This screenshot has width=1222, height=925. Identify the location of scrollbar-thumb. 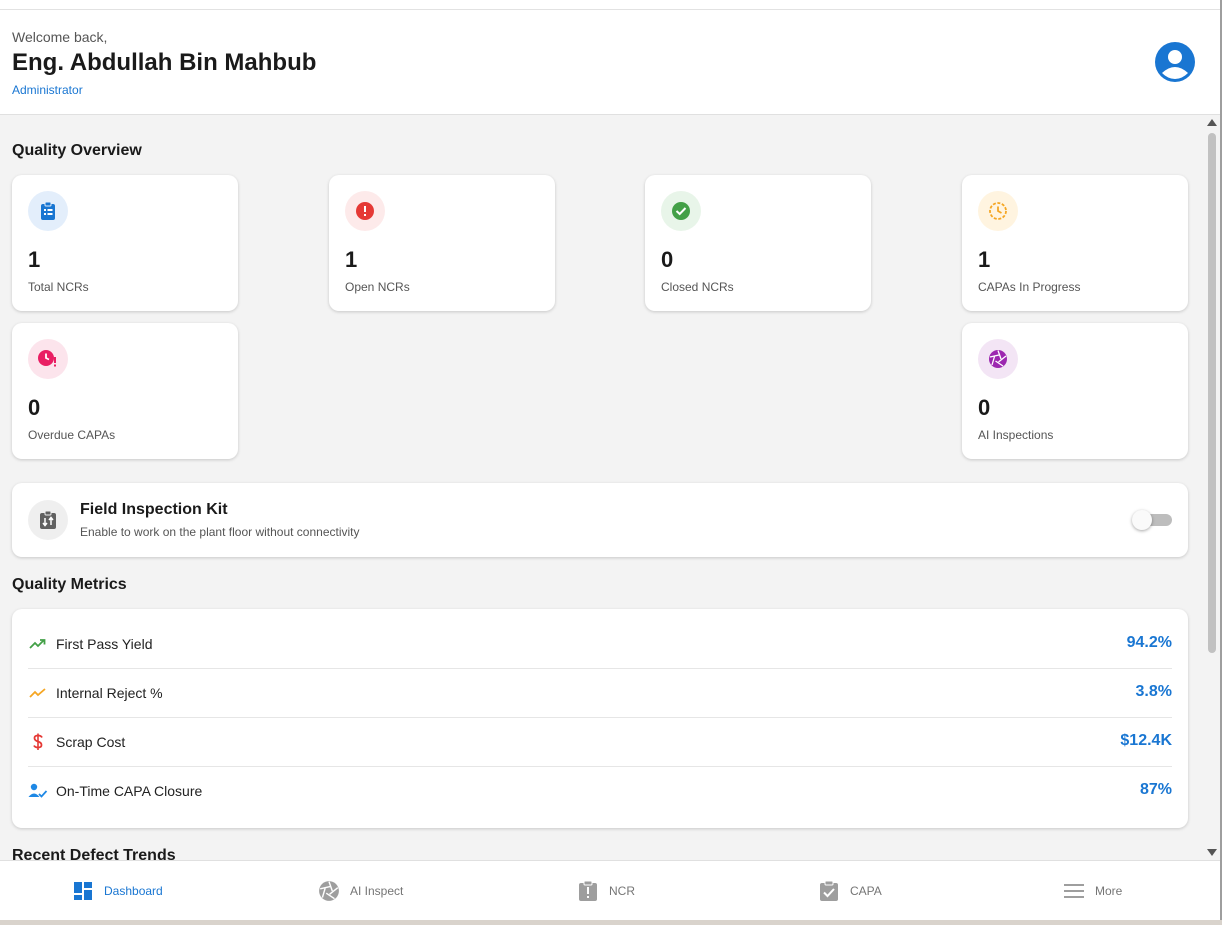
(1212, 393).